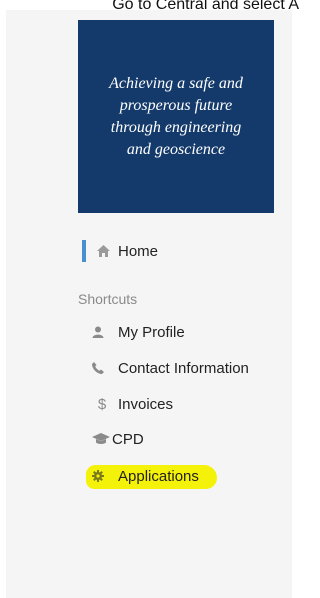 The width and height of the screenshot is (320, 598). Describe the element at coordinates (158, 476) in the screenshot. I see `shortcut-label: Applications` at that location.